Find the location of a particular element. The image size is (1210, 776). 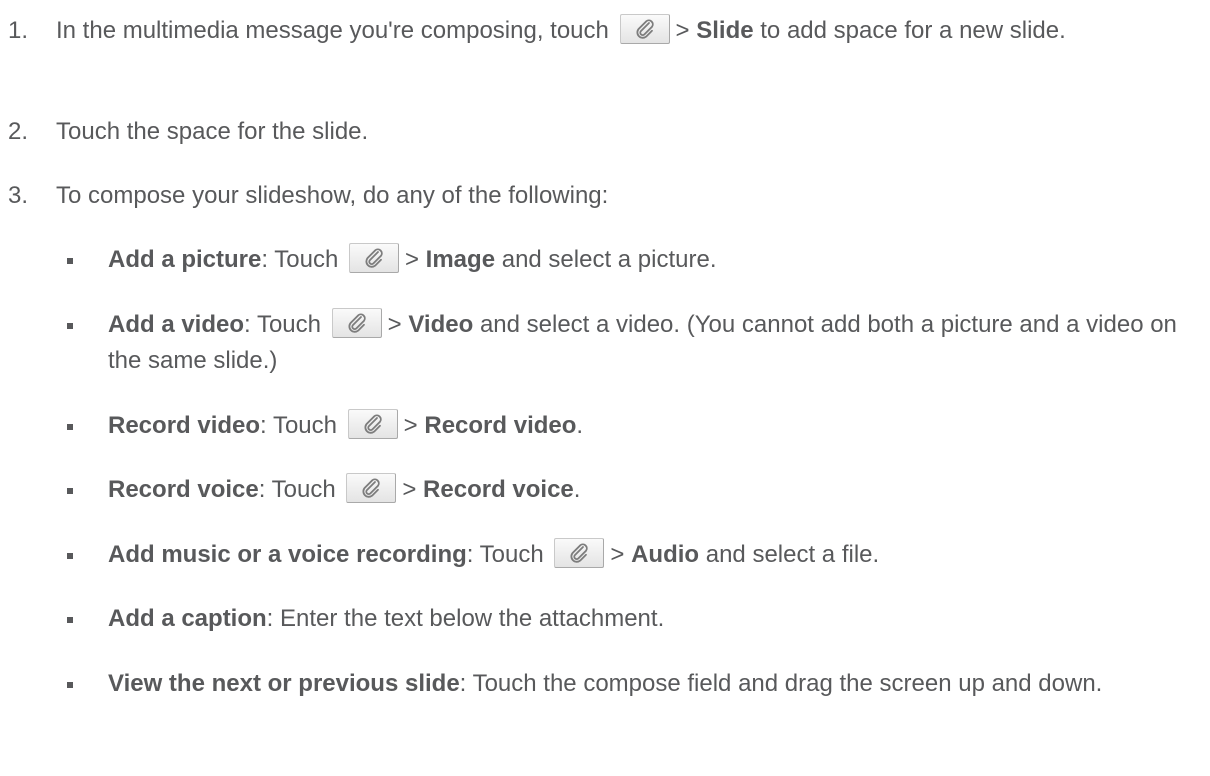

bullet-title: Add a caption is located at coordinates (187, 618).